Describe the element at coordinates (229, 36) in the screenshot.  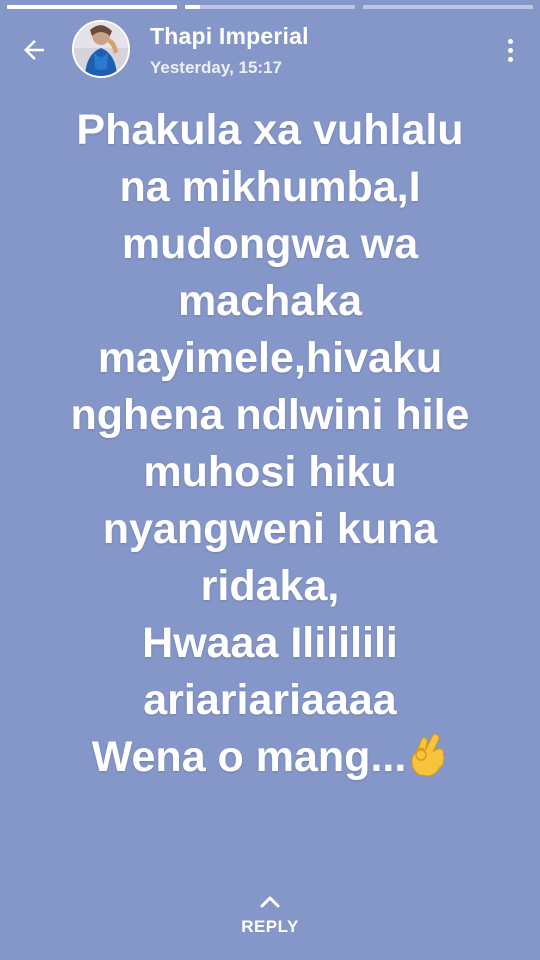
I see `author-name: Thapi Imperial` at that location.